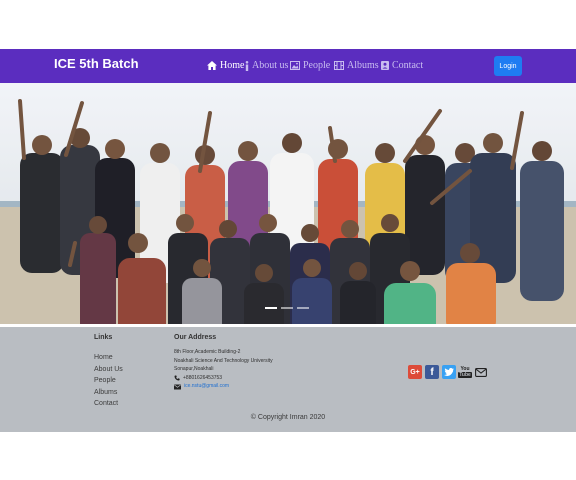 Image resolution: width=576 pixels, height=480 pixels. What do you see at coordinates (177, 378) in the screenshot?
I see `phone-icon` at bounding box center [177, 378].